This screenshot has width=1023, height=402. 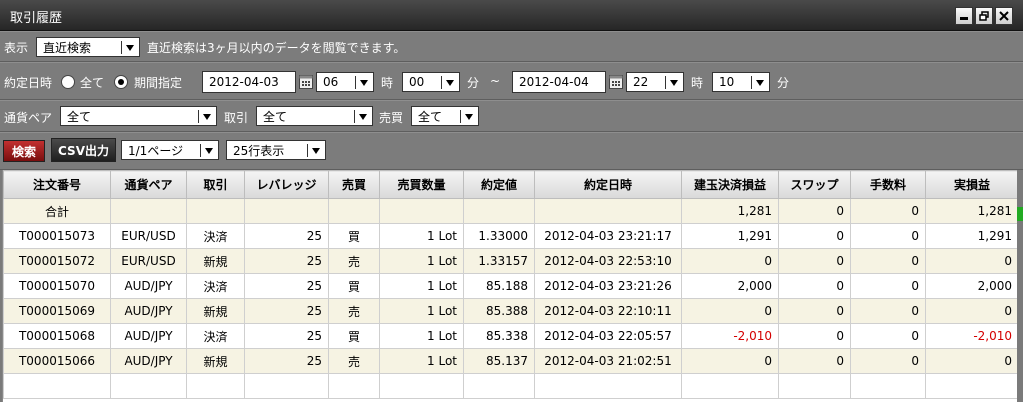 What do you see at coordinates (67, 47) in the screenshot?
I see `display-select-value: 直近検索` at bounding box center [67, 47].